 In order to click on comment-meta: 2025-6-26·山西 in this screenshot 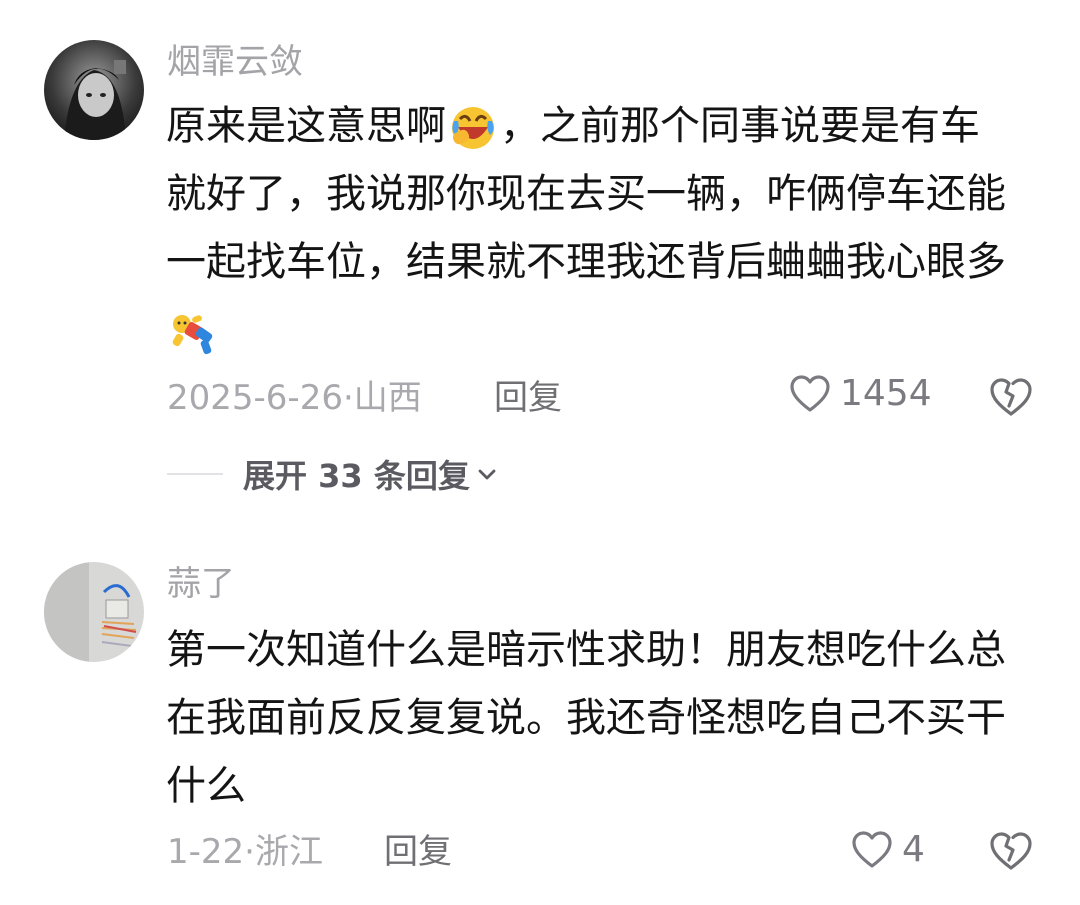, I will do `click(294, 398)`.